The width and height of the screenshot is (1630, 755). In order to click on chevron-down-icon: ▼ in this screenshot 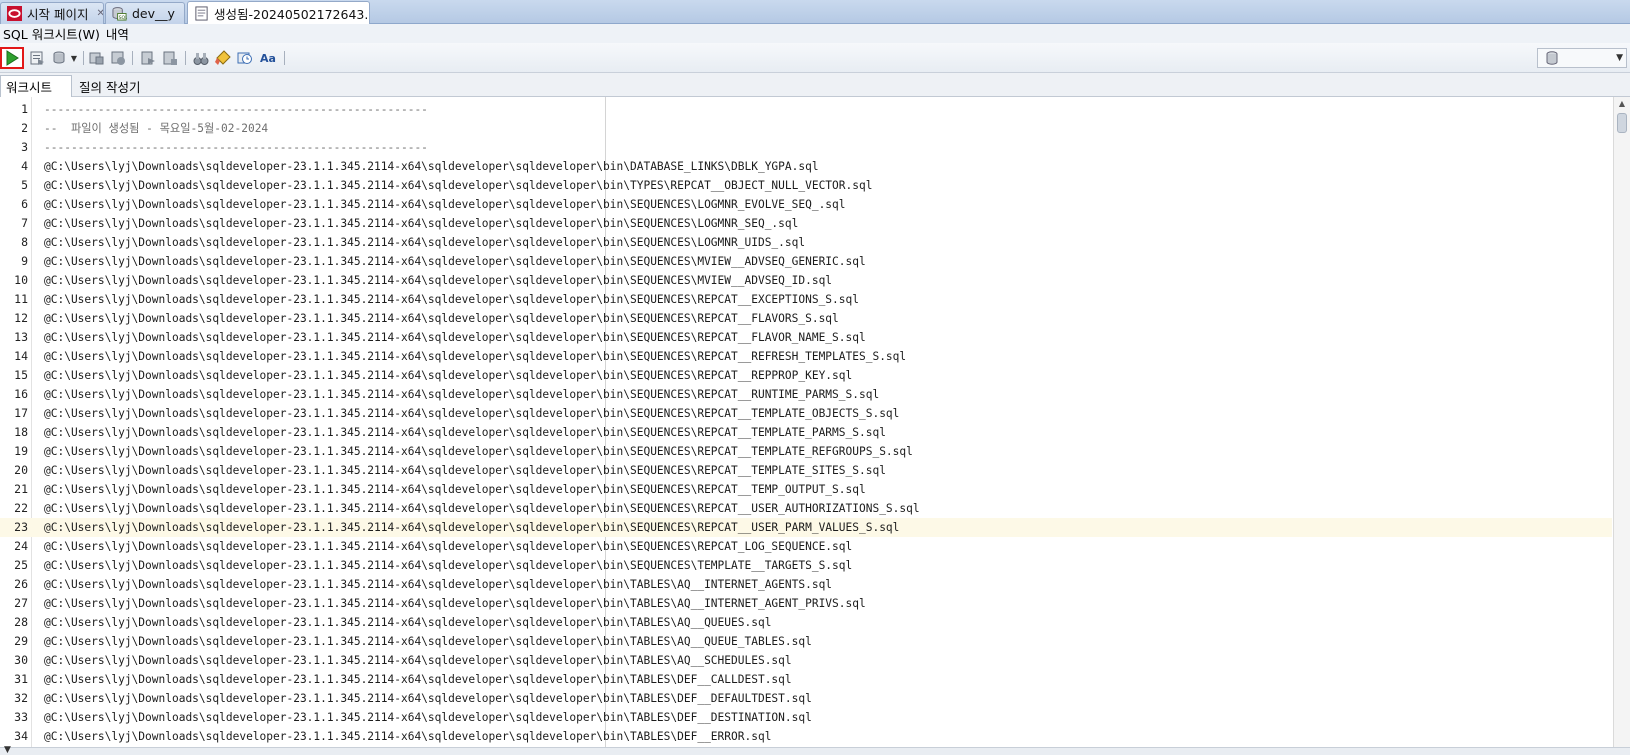, I will do `click(74, 58)`.